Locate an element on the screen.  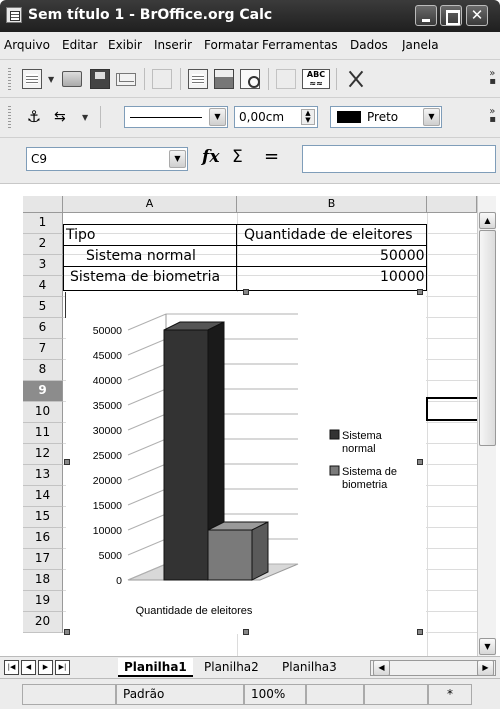
menu-inserir: Inserir is located at coordinates (173, 45).